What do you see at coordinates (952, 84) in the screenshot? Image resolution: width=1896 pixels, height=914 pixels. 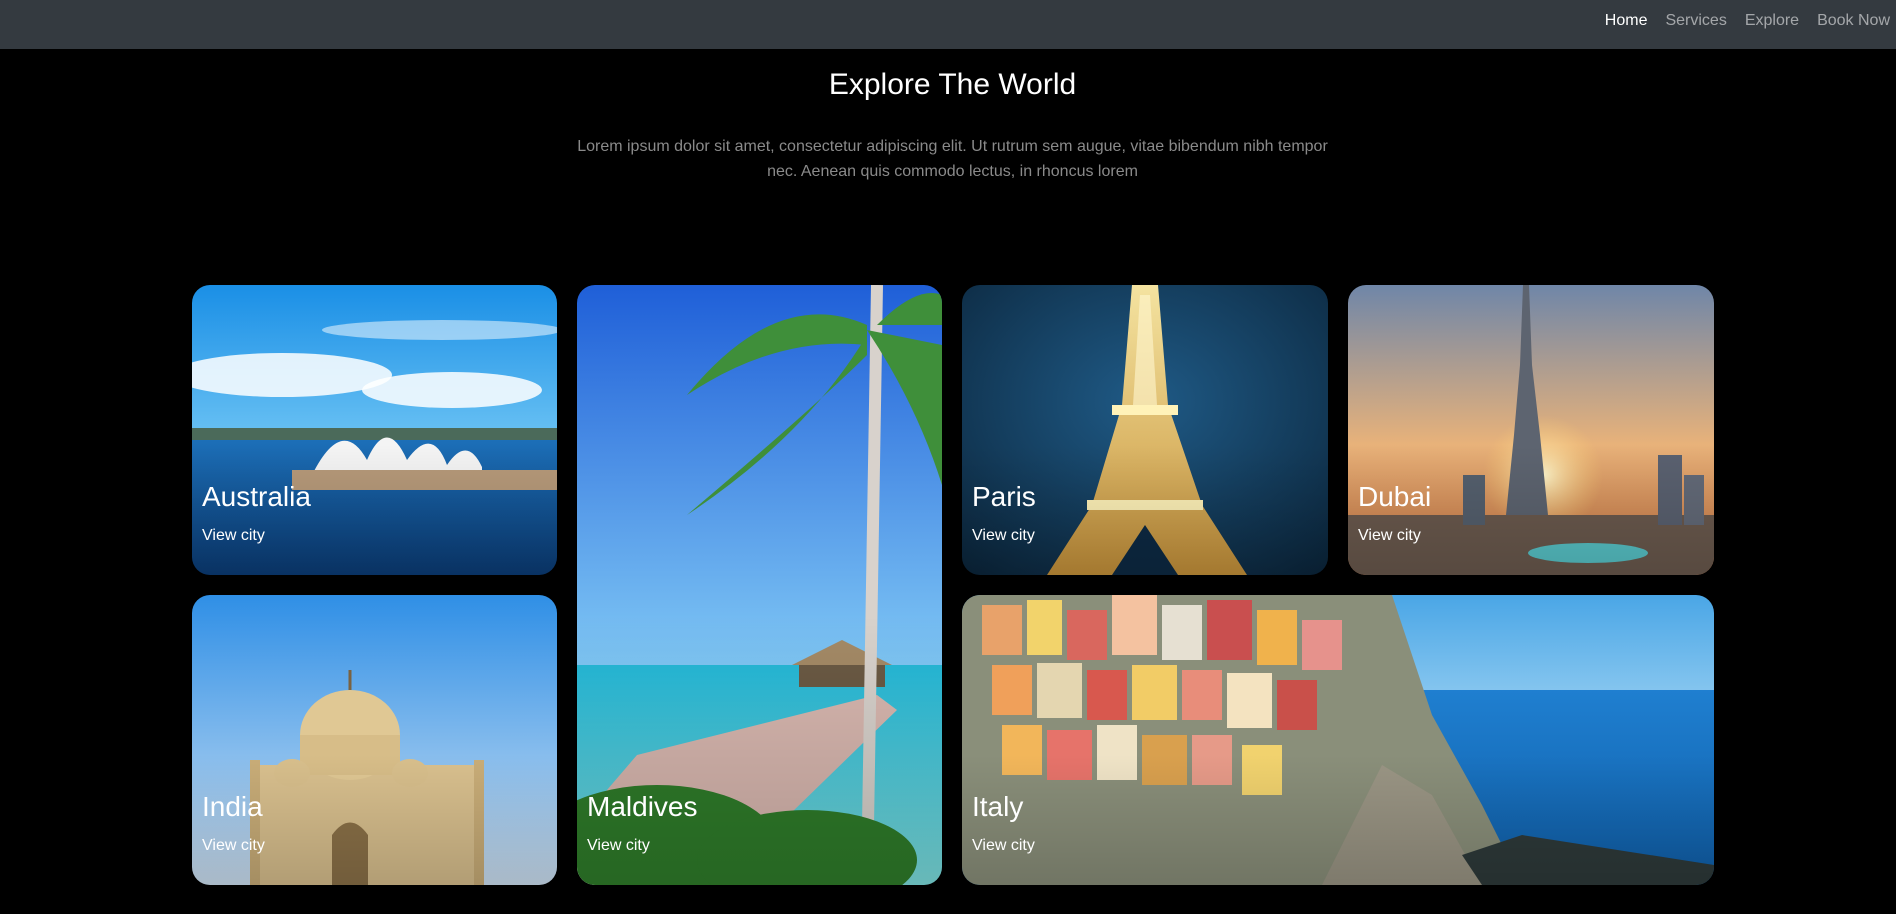 I see `page-title: Explore The World` at bounding box center [952, 84].